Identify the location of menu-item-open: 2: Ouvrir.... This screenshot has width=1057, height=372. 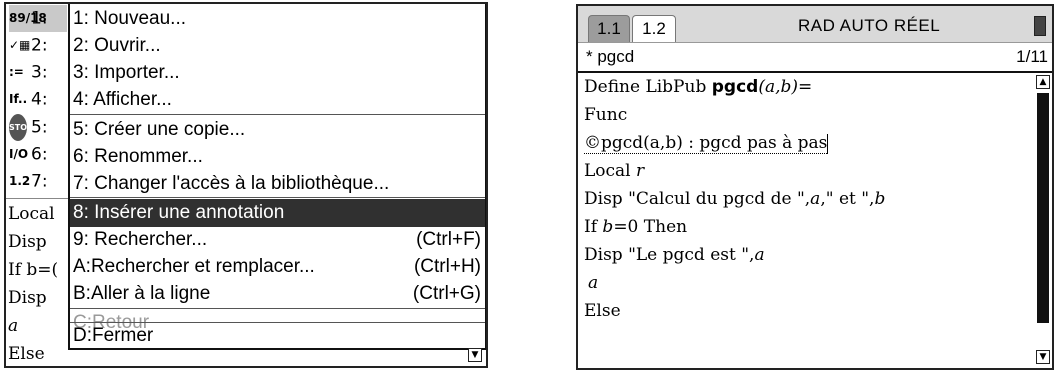
(277, 46).